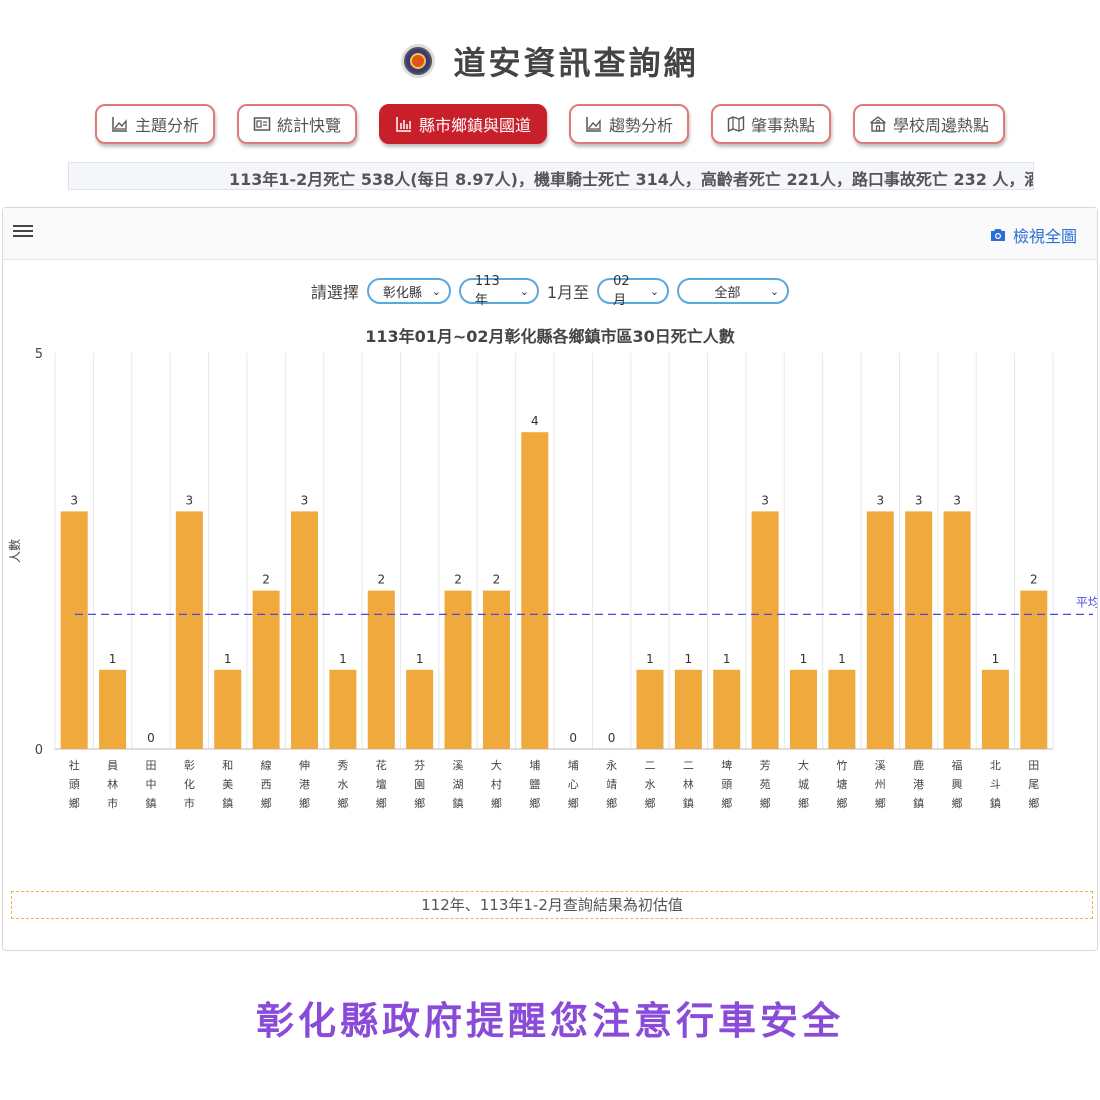 This screenshot has height=1100, width=1100. I want to click on x-tick-label: 溪州鄉, so click(880, 784).